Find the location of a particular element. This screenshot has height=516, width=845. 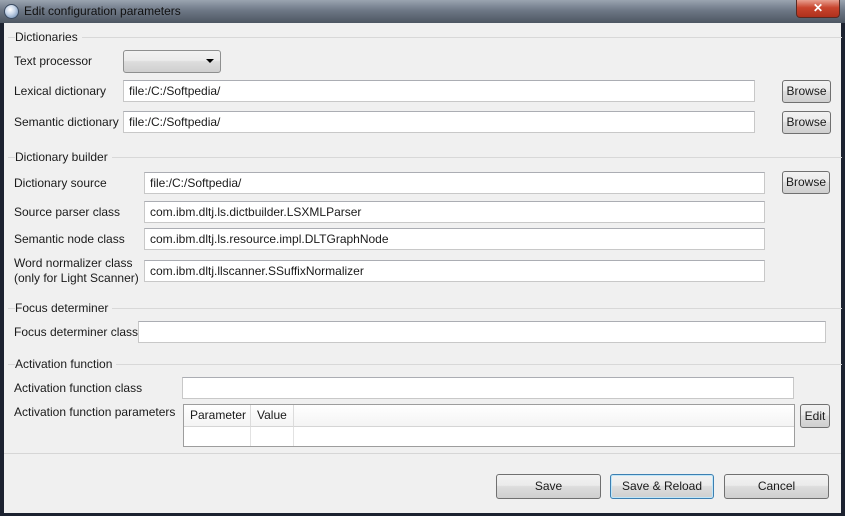

dictionary-builder-caption: Dictionary builder is located at coordinates (63, 157).